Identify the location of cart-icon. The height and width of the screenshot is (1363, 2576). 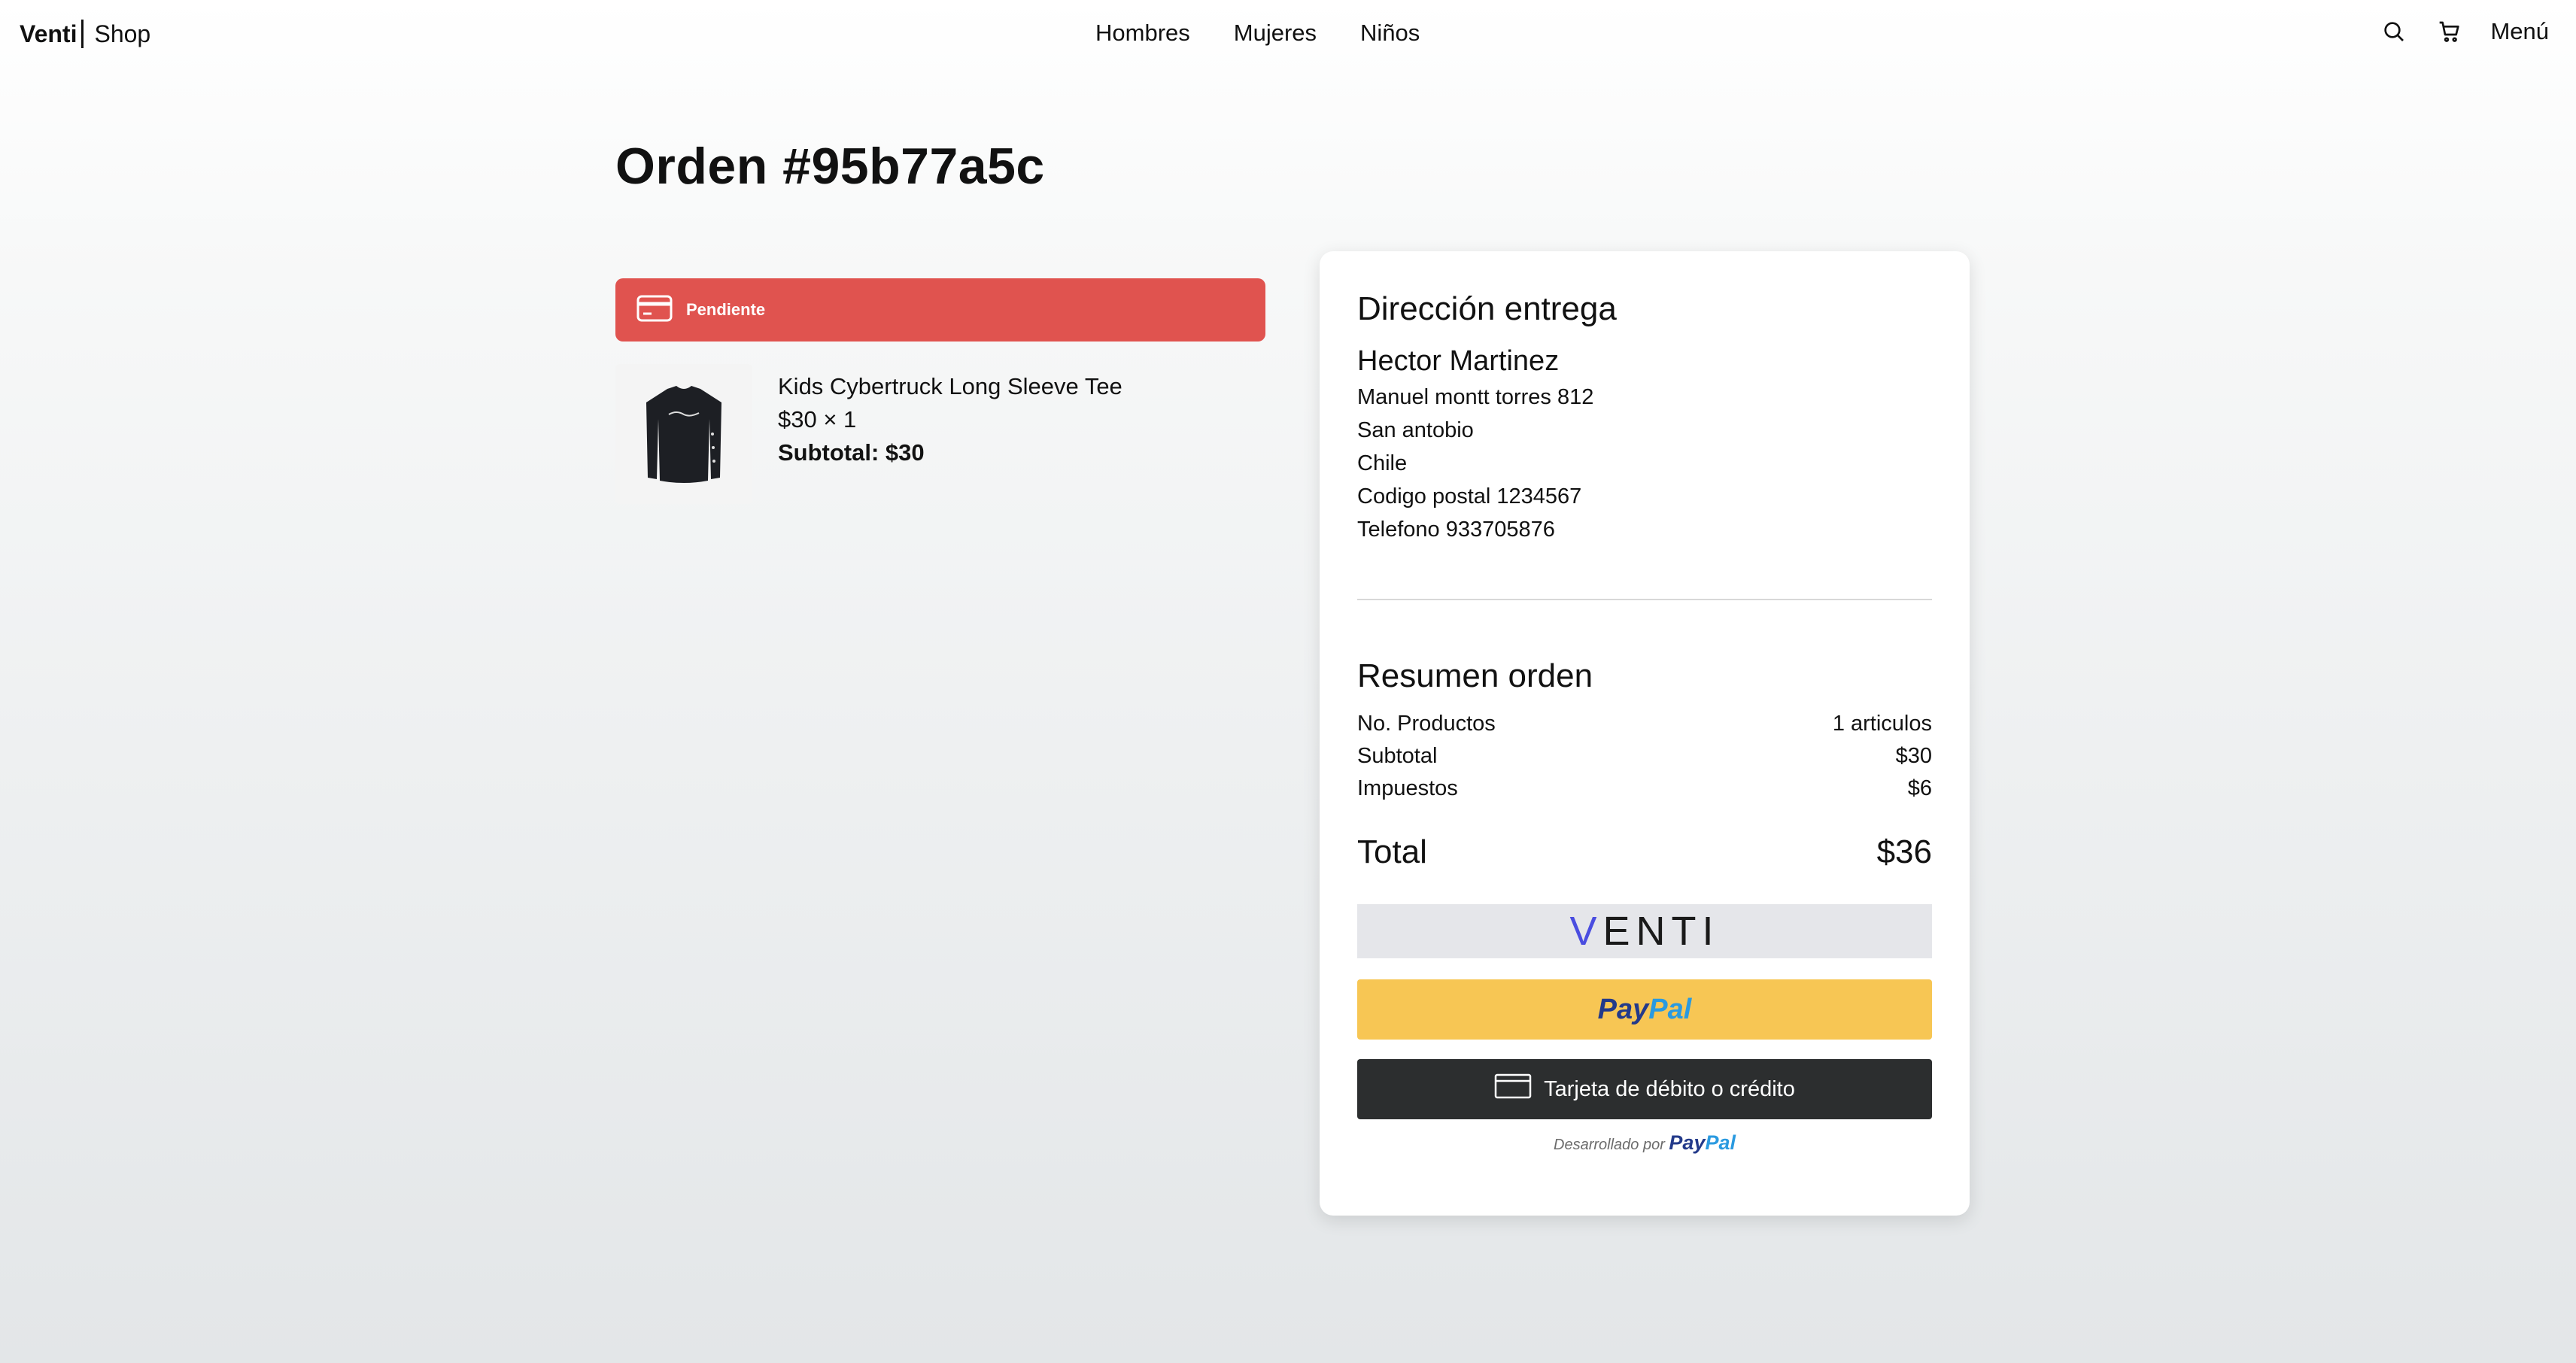
(2450, 32).